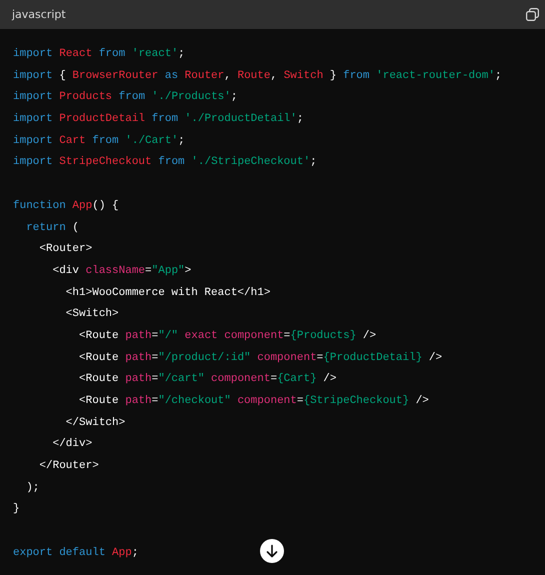  Describe the element at coordinates (65, 250) in the screenshot. I see `code-line: <Router>` at that location.